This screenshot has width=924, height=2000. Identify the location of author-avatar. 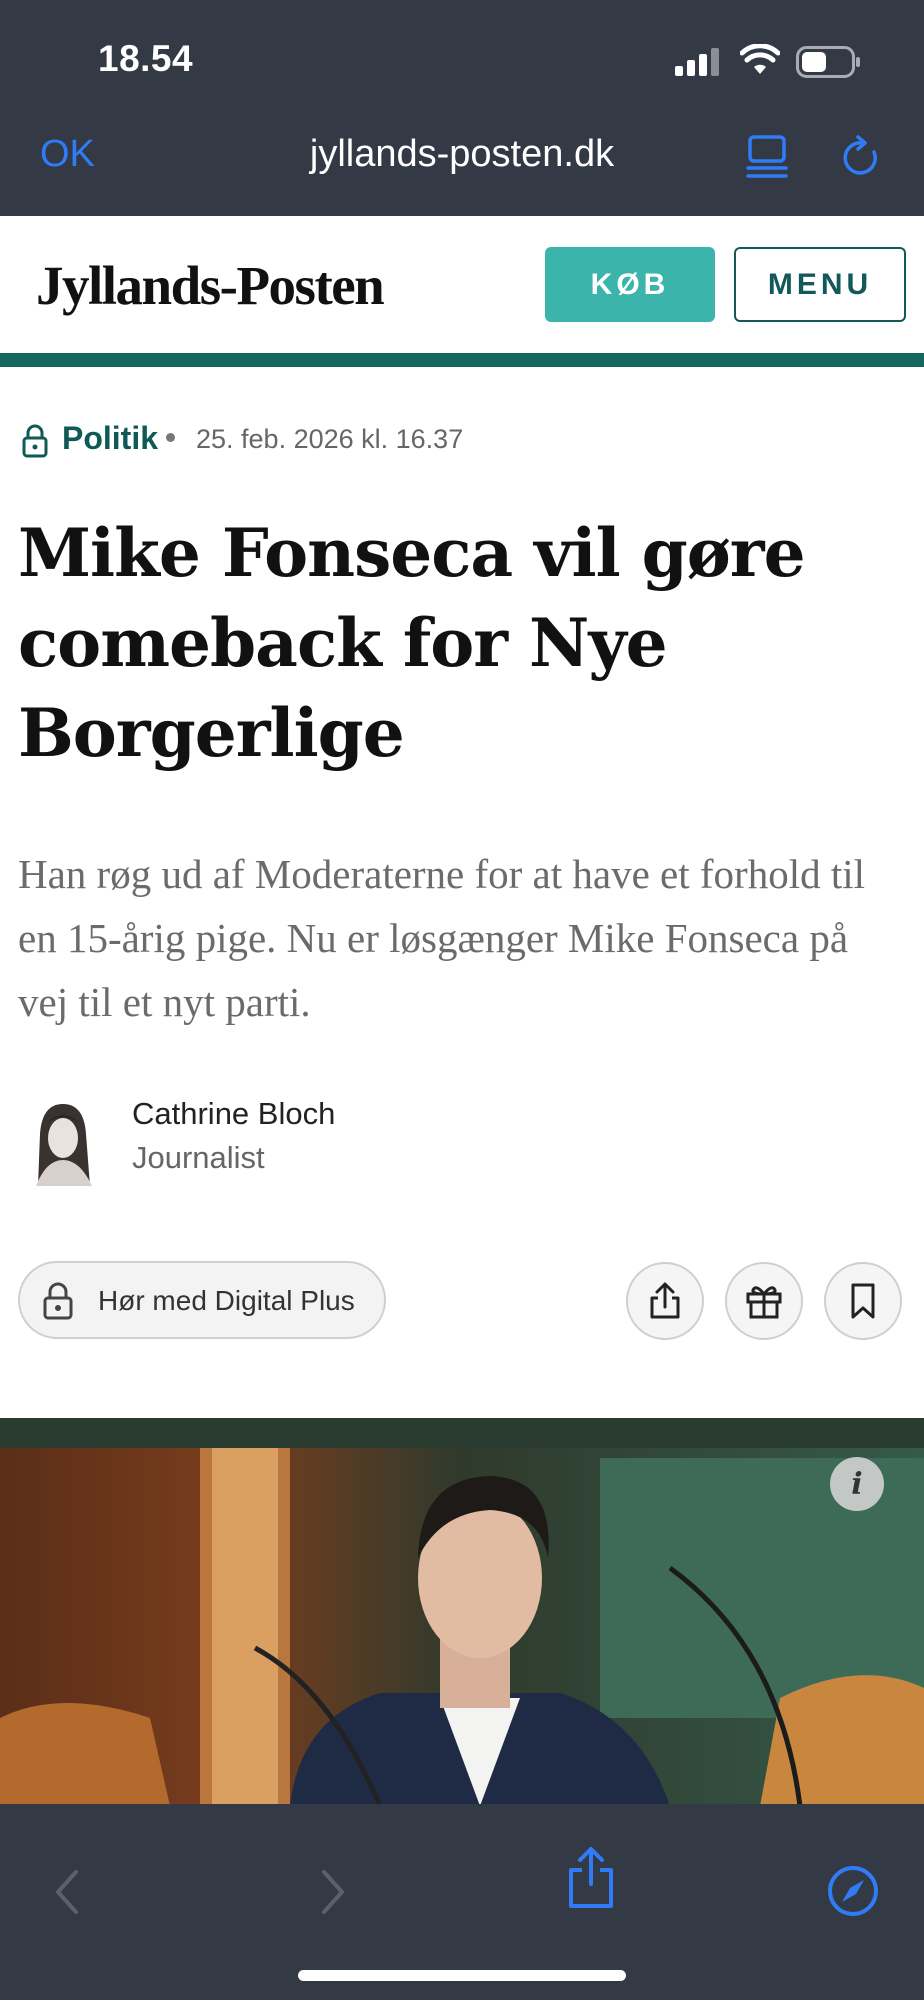
(63, 1140).